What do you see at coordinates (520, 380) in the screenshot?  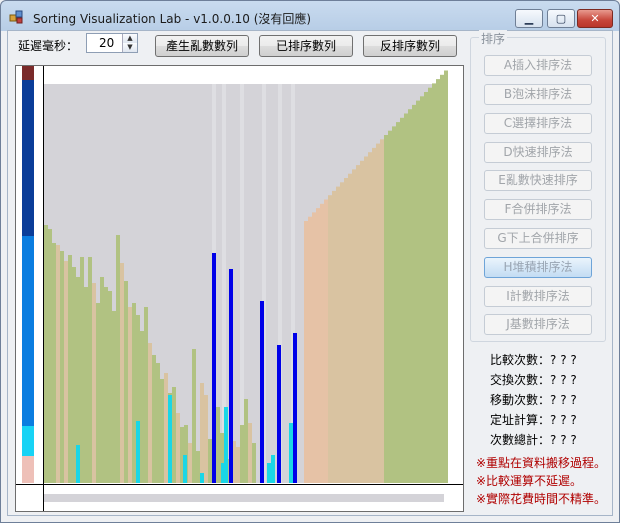 I see `stat-label: 交換次數：` at bounding box center [520, 380].